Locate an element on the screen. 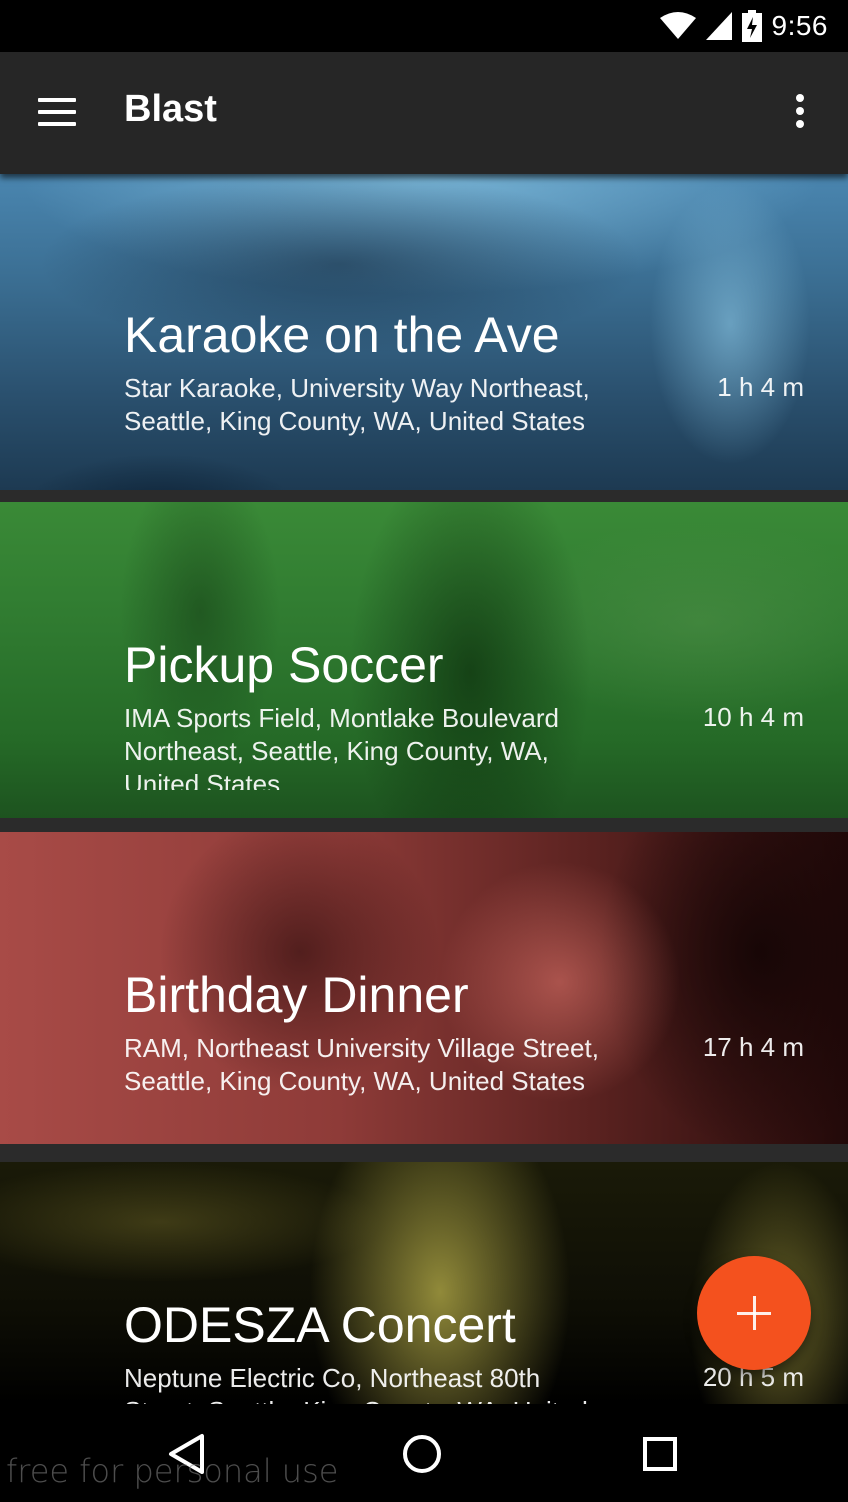  home-button is located at coordinates (422, 1454).